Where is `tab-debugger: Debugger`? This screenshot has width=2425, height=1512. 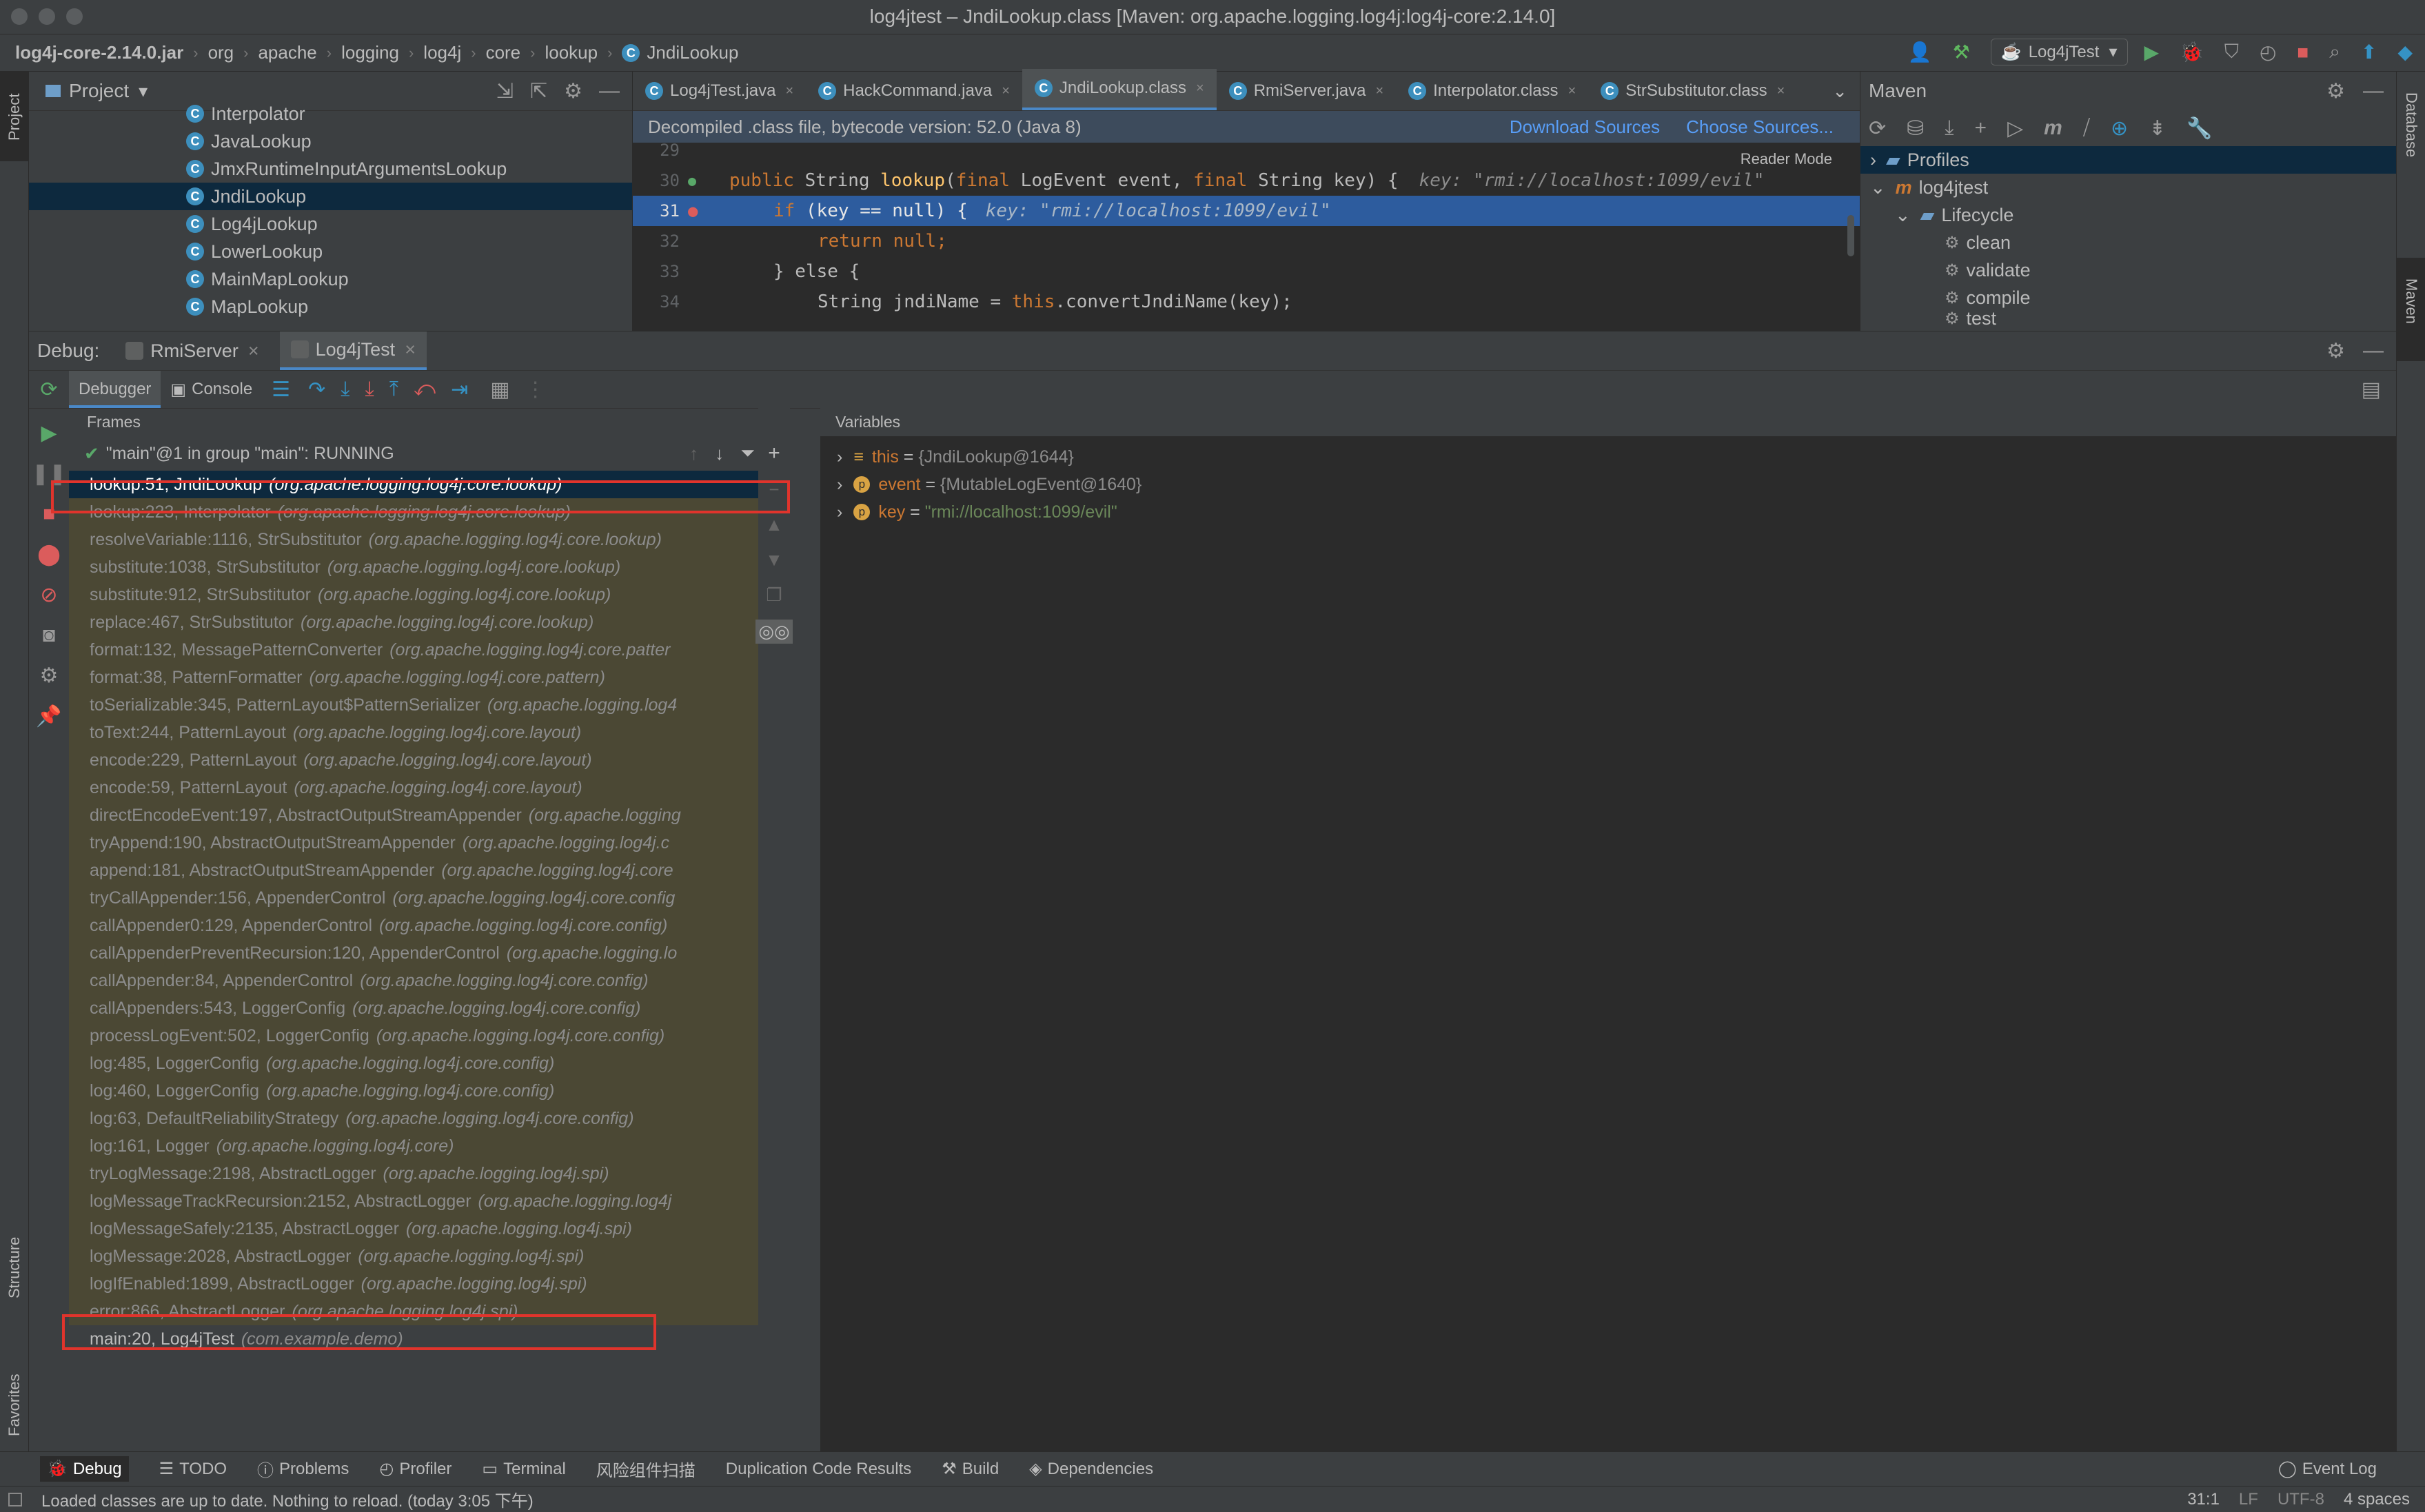 tab-debugger: Debugger is located at coordinates (115, 389).